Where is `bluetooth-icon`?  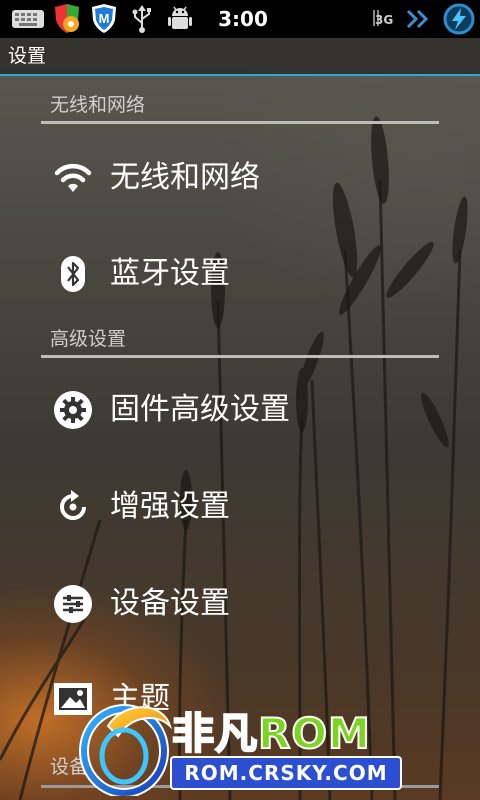
bluetooth-icon is located at coordinates (73, 274).